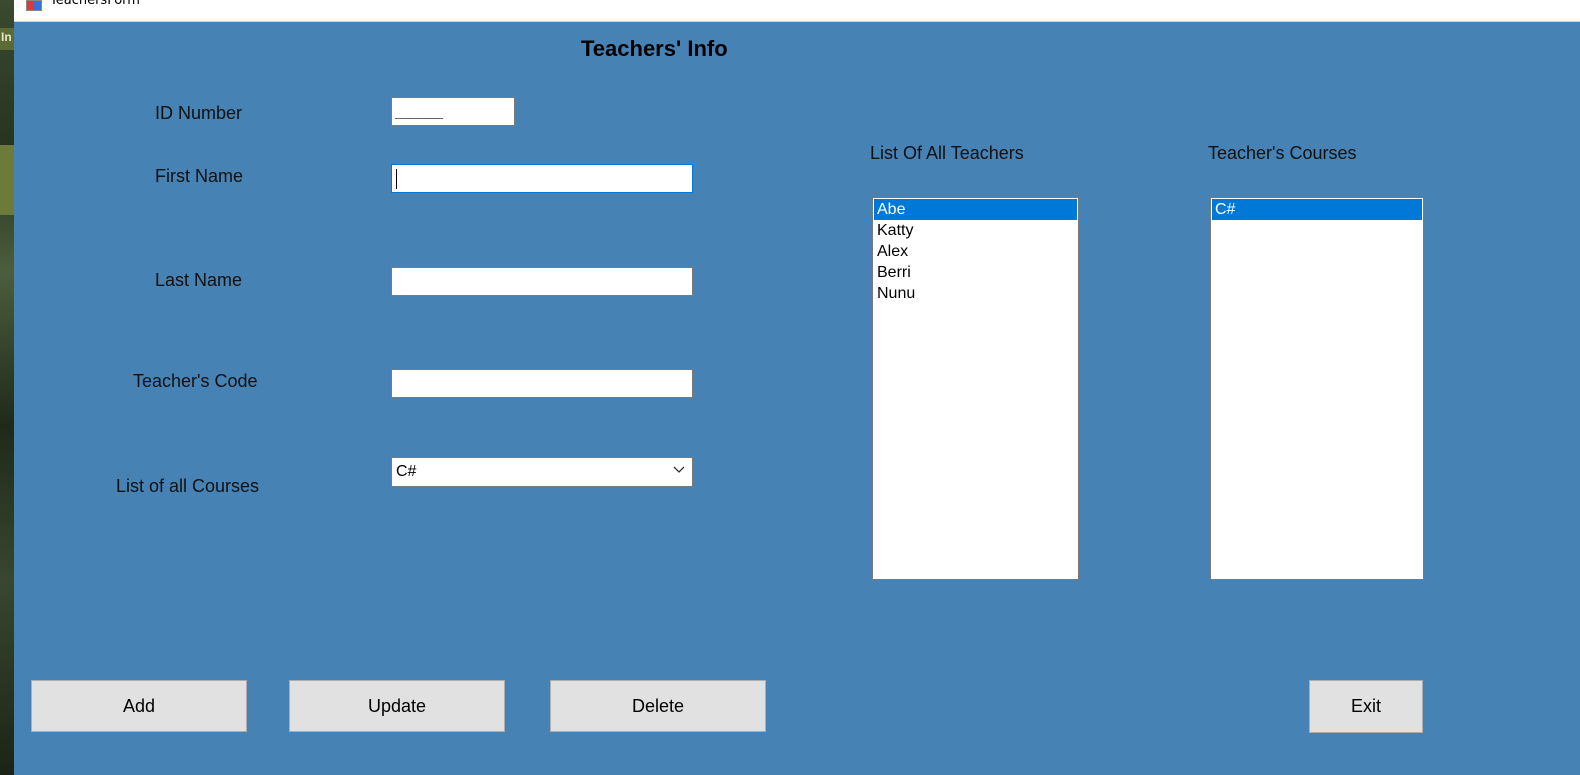 This screenshot has width=1580, height=775. Describe the element at coordinates (679, 470) in the screenshot. I see `chevron-down-icon` at that location.